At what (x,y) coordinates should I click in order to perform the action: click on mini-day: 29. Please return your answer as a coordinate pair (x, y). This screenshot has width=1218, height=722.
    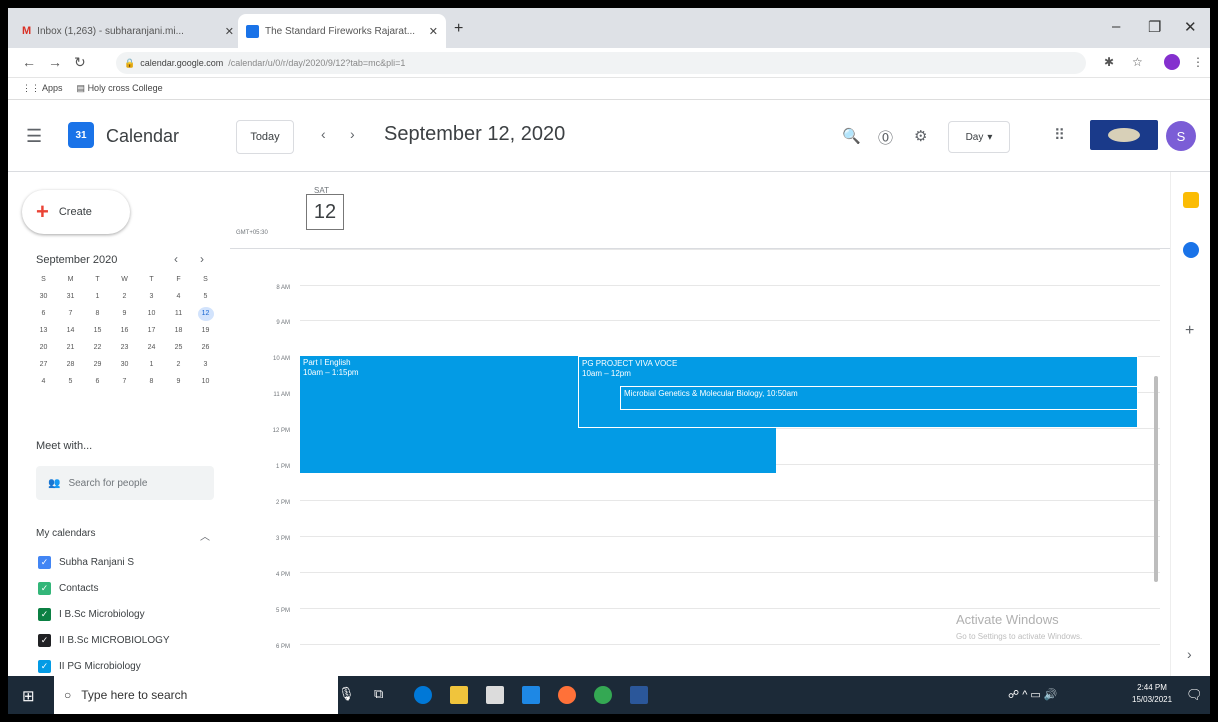
    Looking at the image, I should click on (97, 365).